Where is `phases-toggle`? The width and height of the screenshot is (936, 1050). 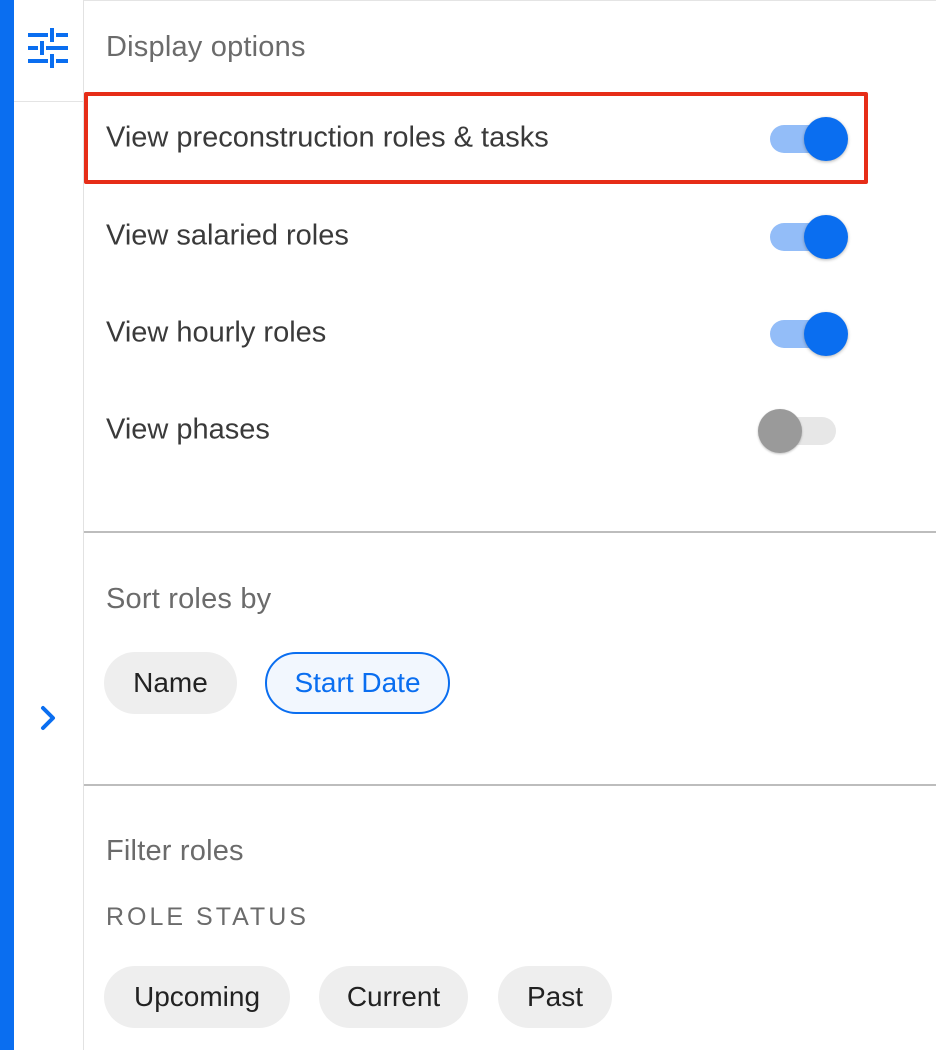
phases-toggle is located at coordinates (800, 430).